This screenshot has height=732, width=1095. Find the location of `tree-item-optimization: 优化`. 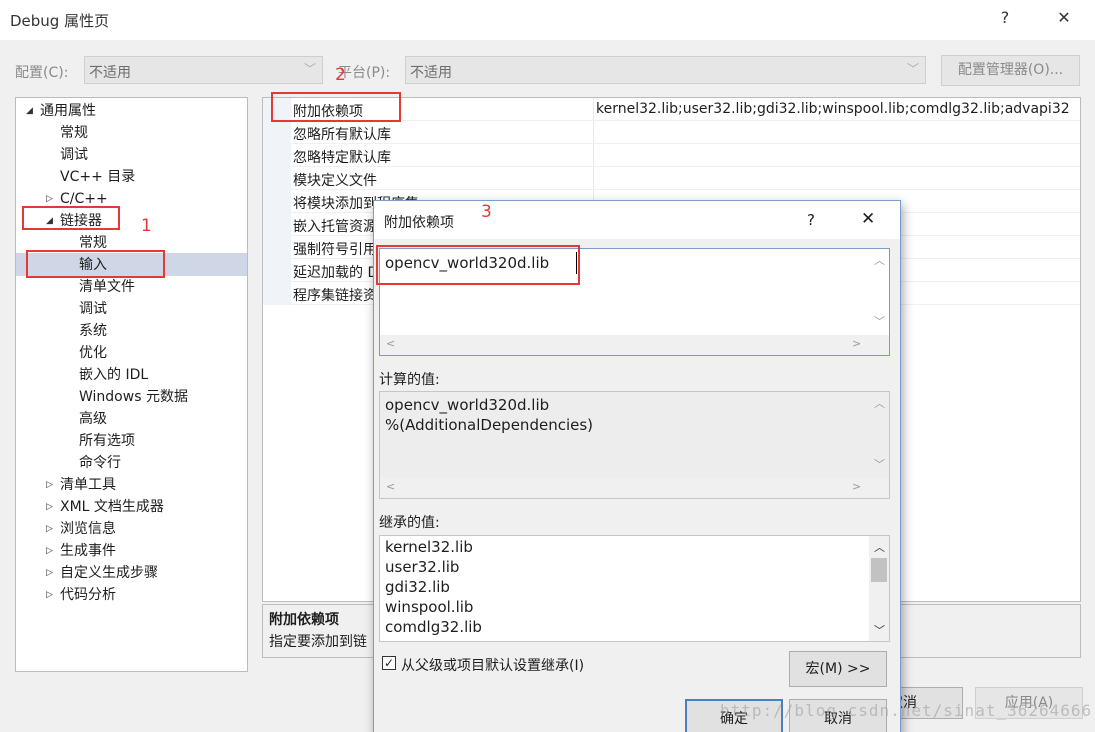

tree-item-optimization: 优化 is located at coordinates (93, 353).